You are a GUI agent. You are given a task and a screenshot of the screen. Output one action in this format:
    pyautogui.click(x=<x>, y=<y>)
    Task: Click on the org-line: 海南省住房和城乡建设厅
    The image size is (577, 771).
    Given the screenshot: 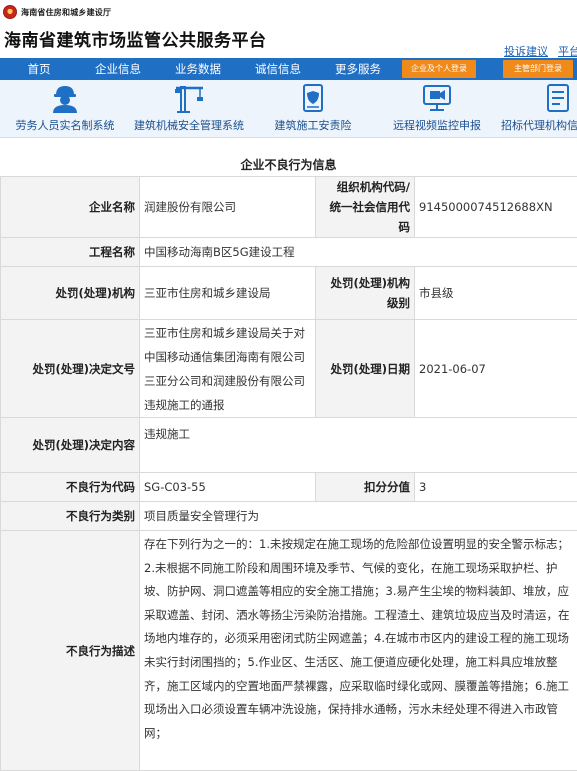 What is the action you would take?
    pyautogui.click(x=57, y=12)
    